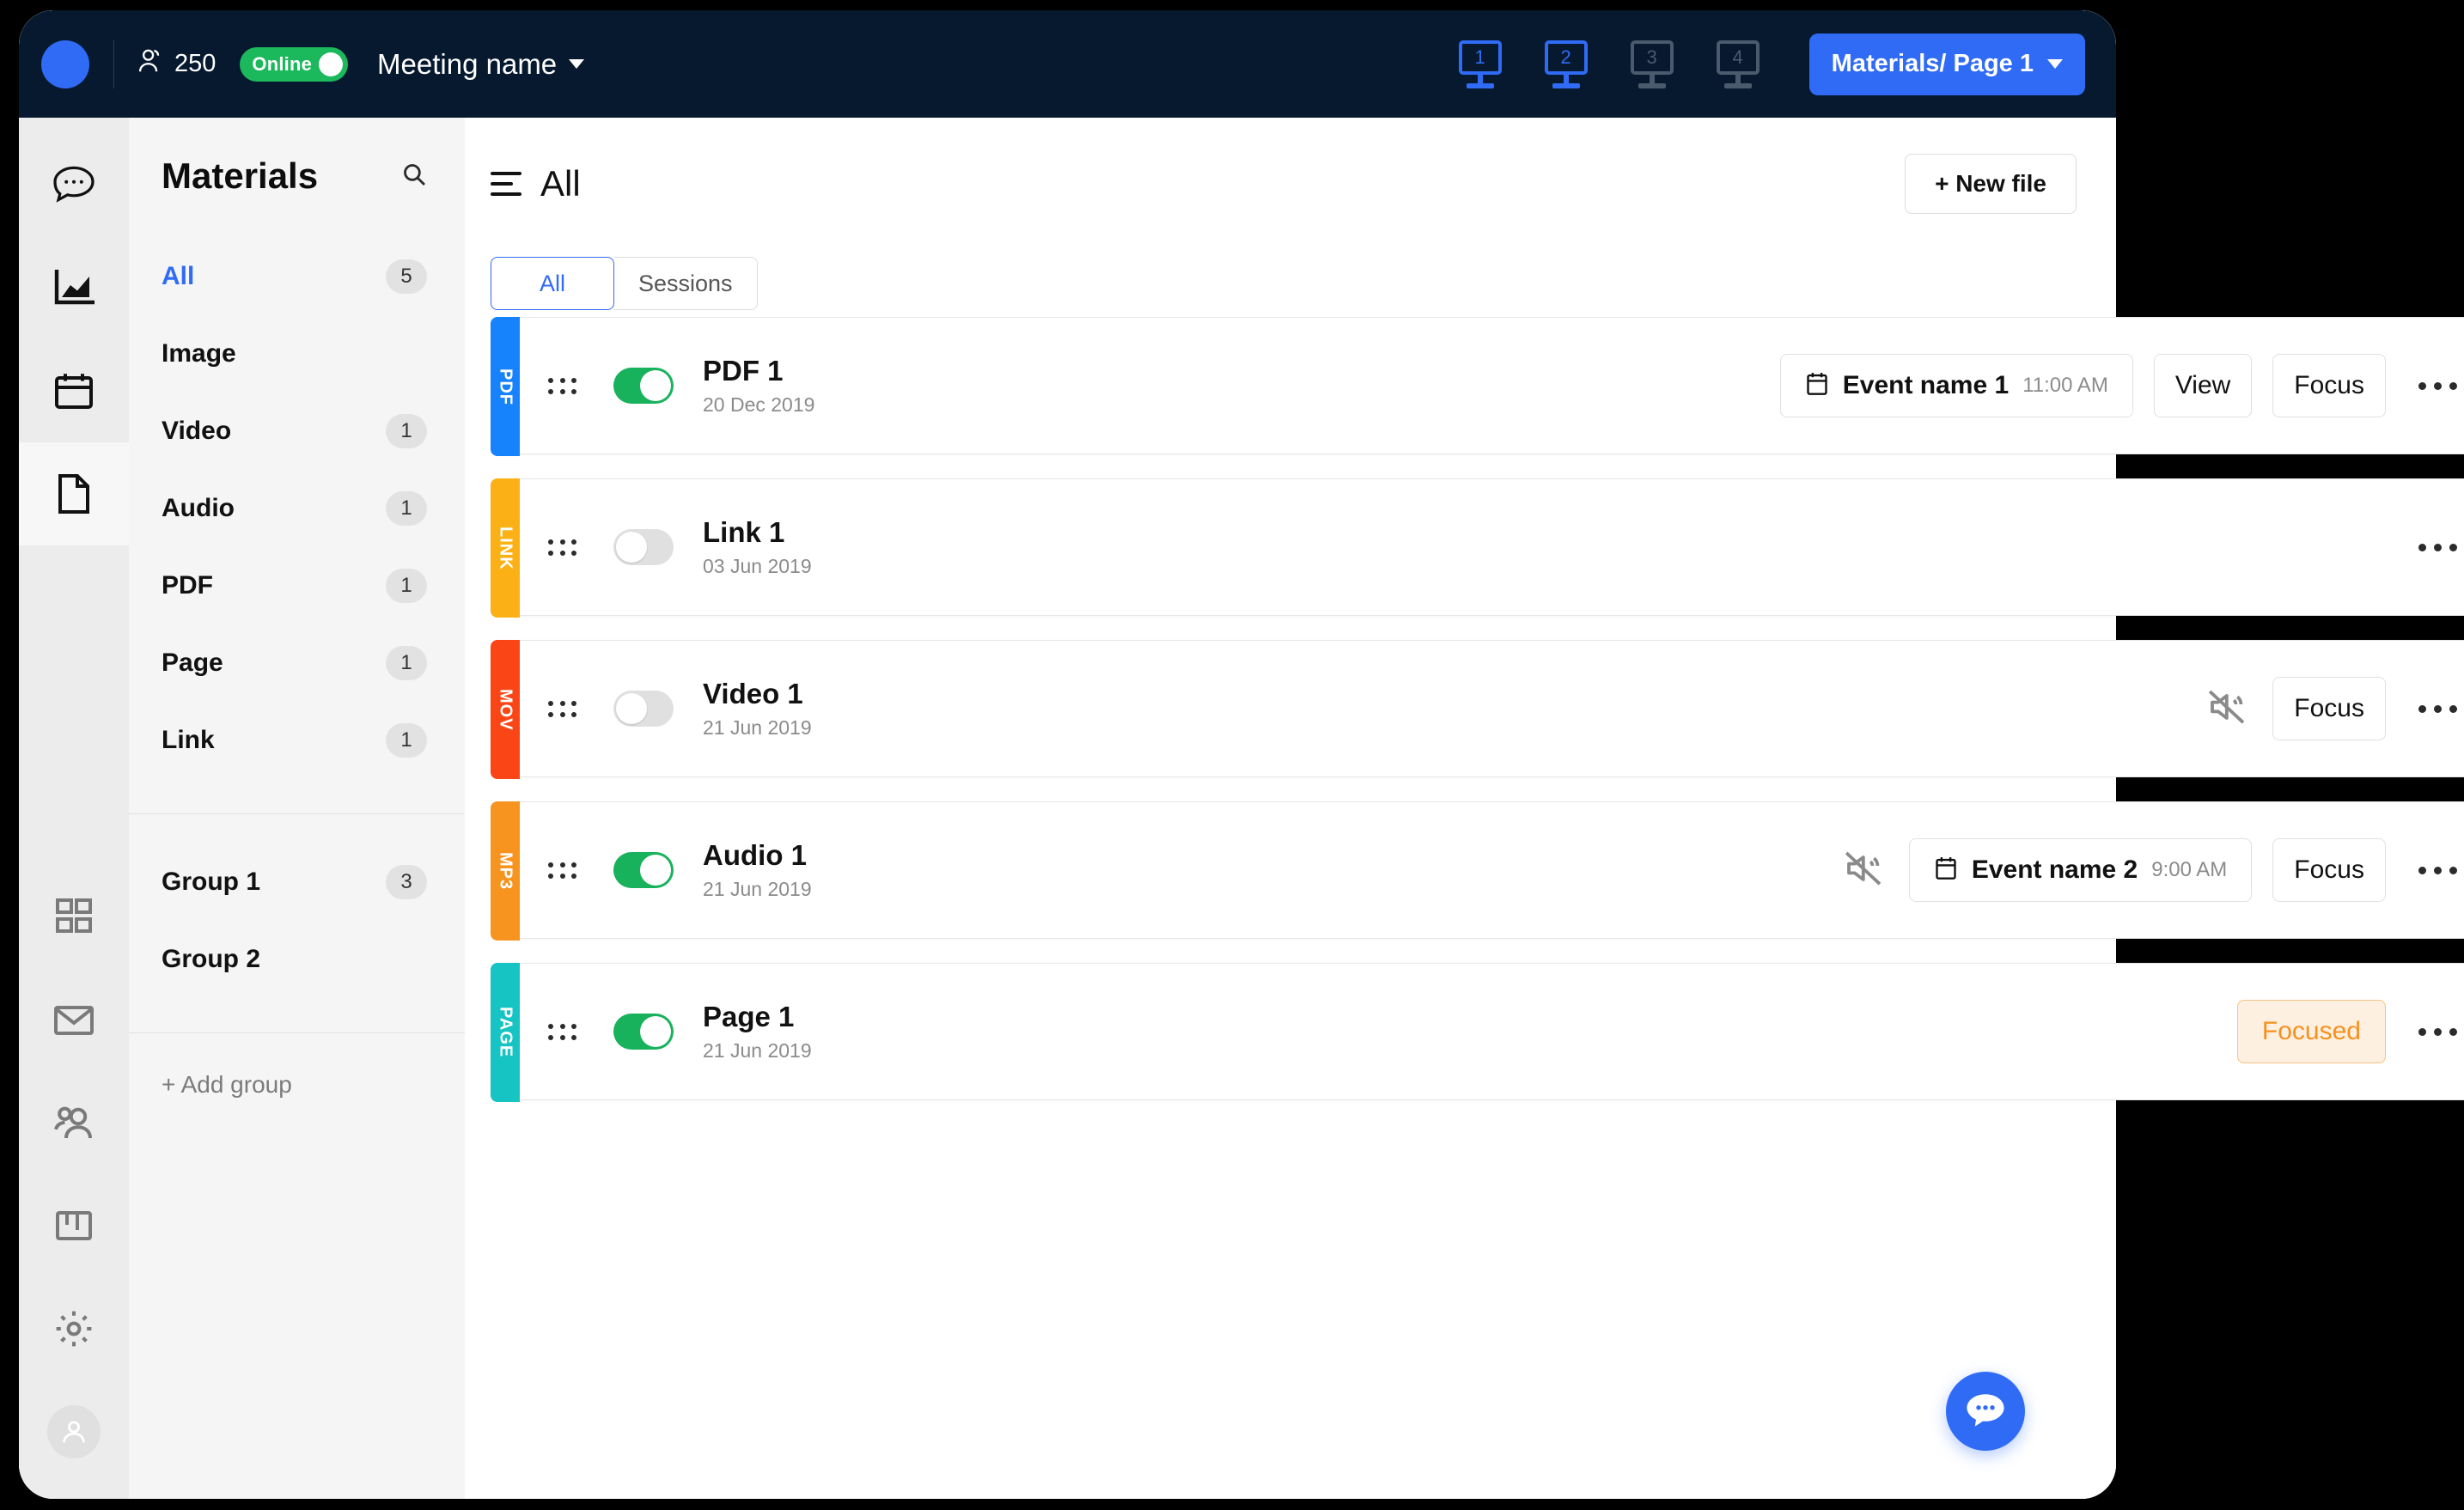  What do you see at coordinates (1991, 184) in the screenshot?
I see `new-file-button: + New file` at bounding box center [1991, 184].